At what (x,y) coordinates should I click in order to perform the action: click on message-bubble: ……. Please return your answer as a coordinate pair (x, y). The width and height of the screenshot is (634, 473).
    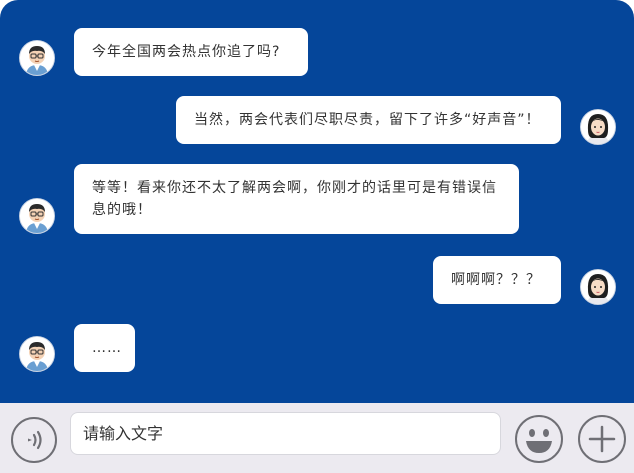
    Looking at the image, I should click on (104, 348).